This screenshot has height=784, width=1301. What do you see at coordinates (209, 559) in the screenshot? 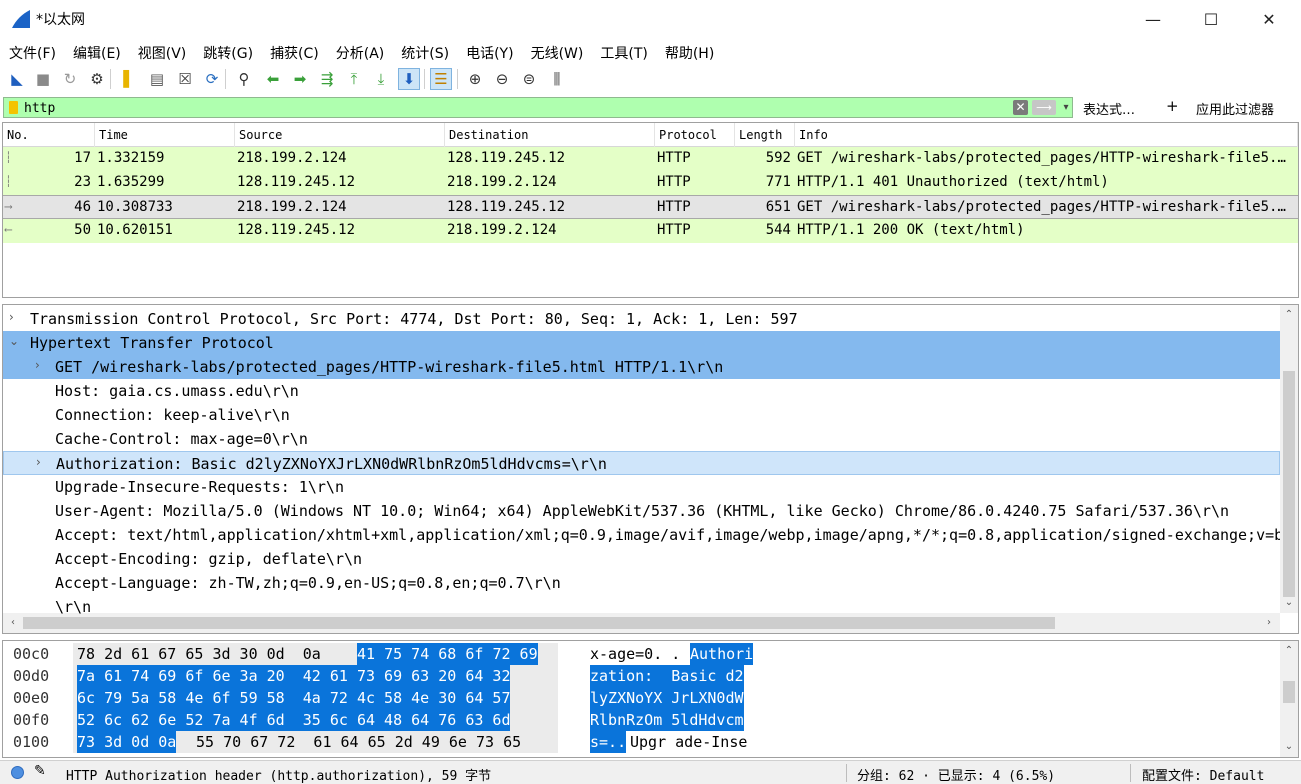
I see `detail-text: Accept-Encoding: gzip, deflate\r\n` at bounding box center [209, 559].